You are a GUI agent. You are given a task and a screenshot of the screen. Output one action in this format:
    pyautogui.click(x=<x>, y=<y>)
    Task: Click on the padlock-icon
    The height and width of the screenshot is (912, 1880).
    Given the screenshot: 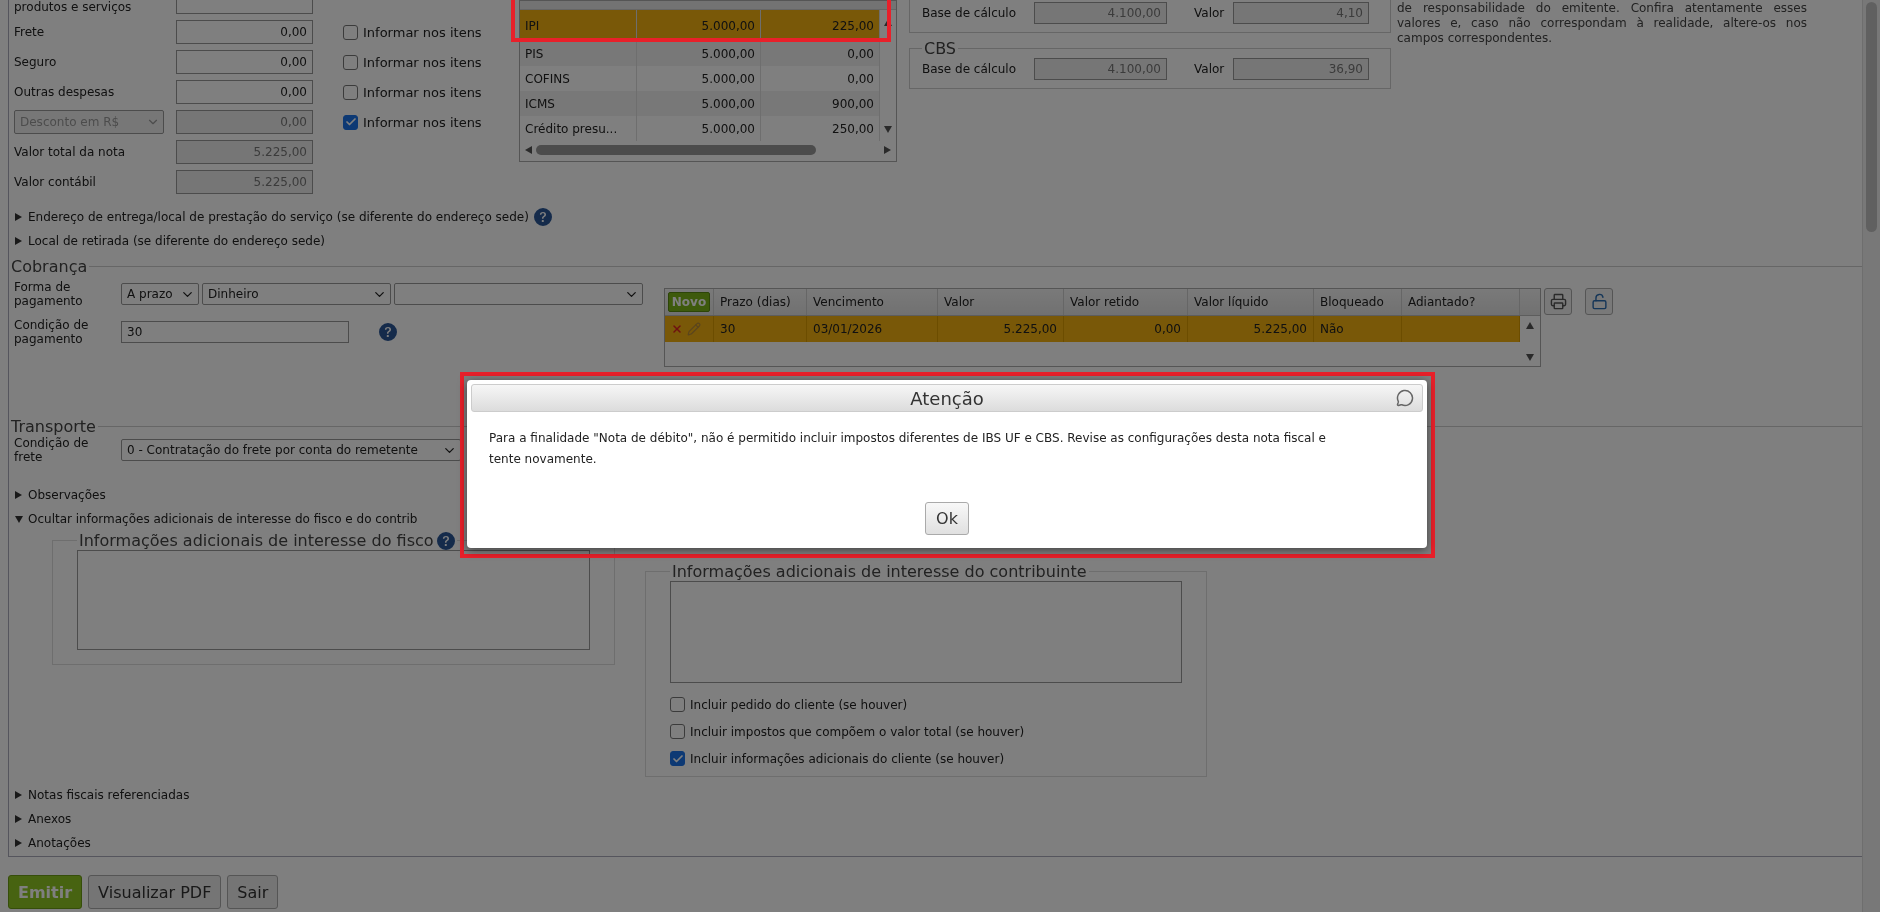 What is the action you would take?
    pyautogui.click(x=1599, y=301)
    